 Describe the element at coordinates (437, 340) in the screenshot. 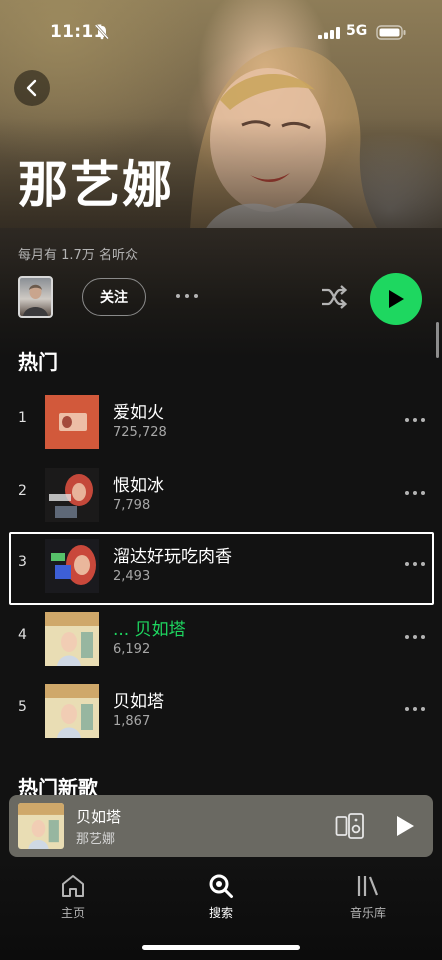

I see `scrollbar` at that location.